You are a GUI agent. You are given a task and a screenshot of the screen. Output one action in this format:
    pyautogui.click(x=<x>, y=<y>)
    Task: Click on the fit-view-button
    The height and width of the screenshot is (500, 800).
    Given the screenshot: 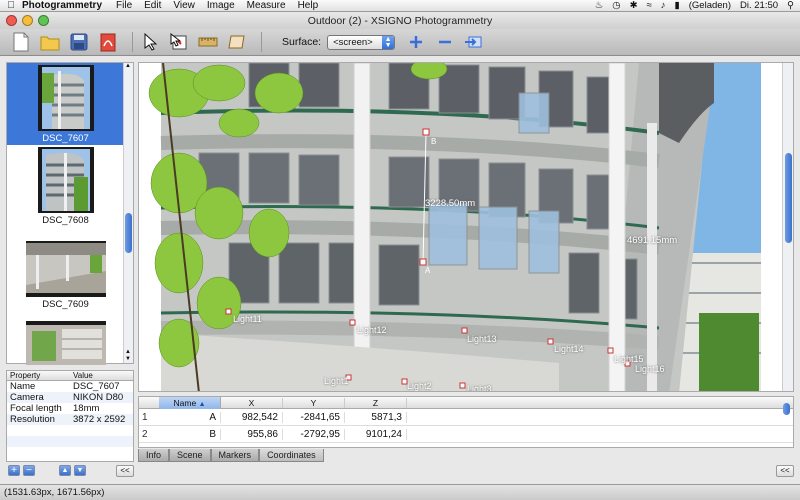 What is the action you would take?
    pyautogui.click(x=474, y=42)
    